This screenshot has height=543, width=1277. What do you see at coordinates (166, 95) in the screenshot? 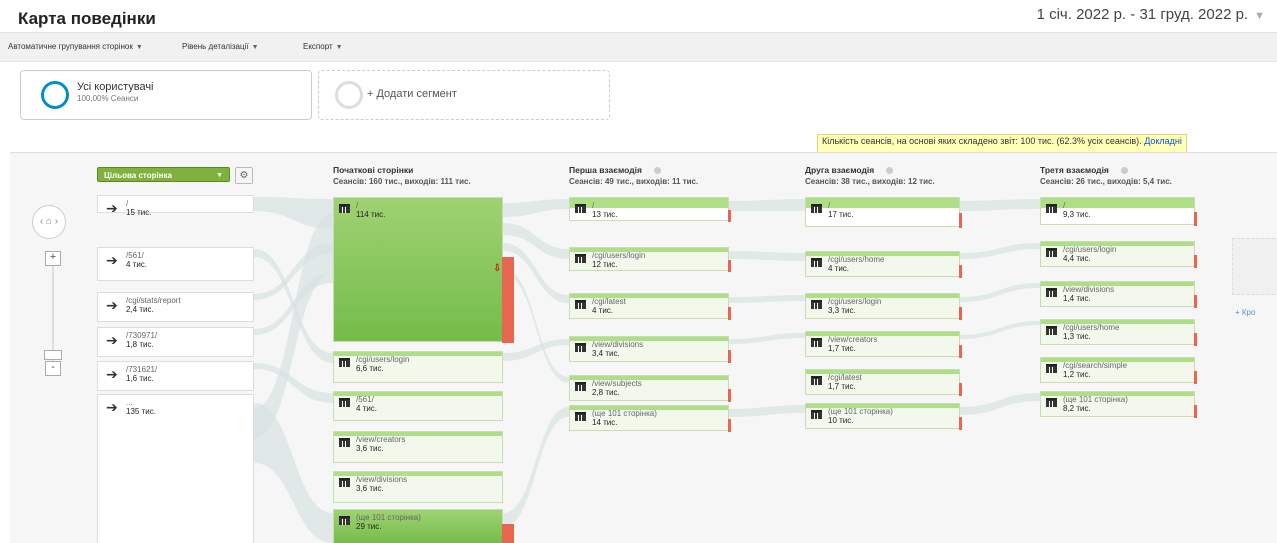
I see `segment-all-users: Усі користувачі 100,00% Сеанси` at bounding box center [166, 95].